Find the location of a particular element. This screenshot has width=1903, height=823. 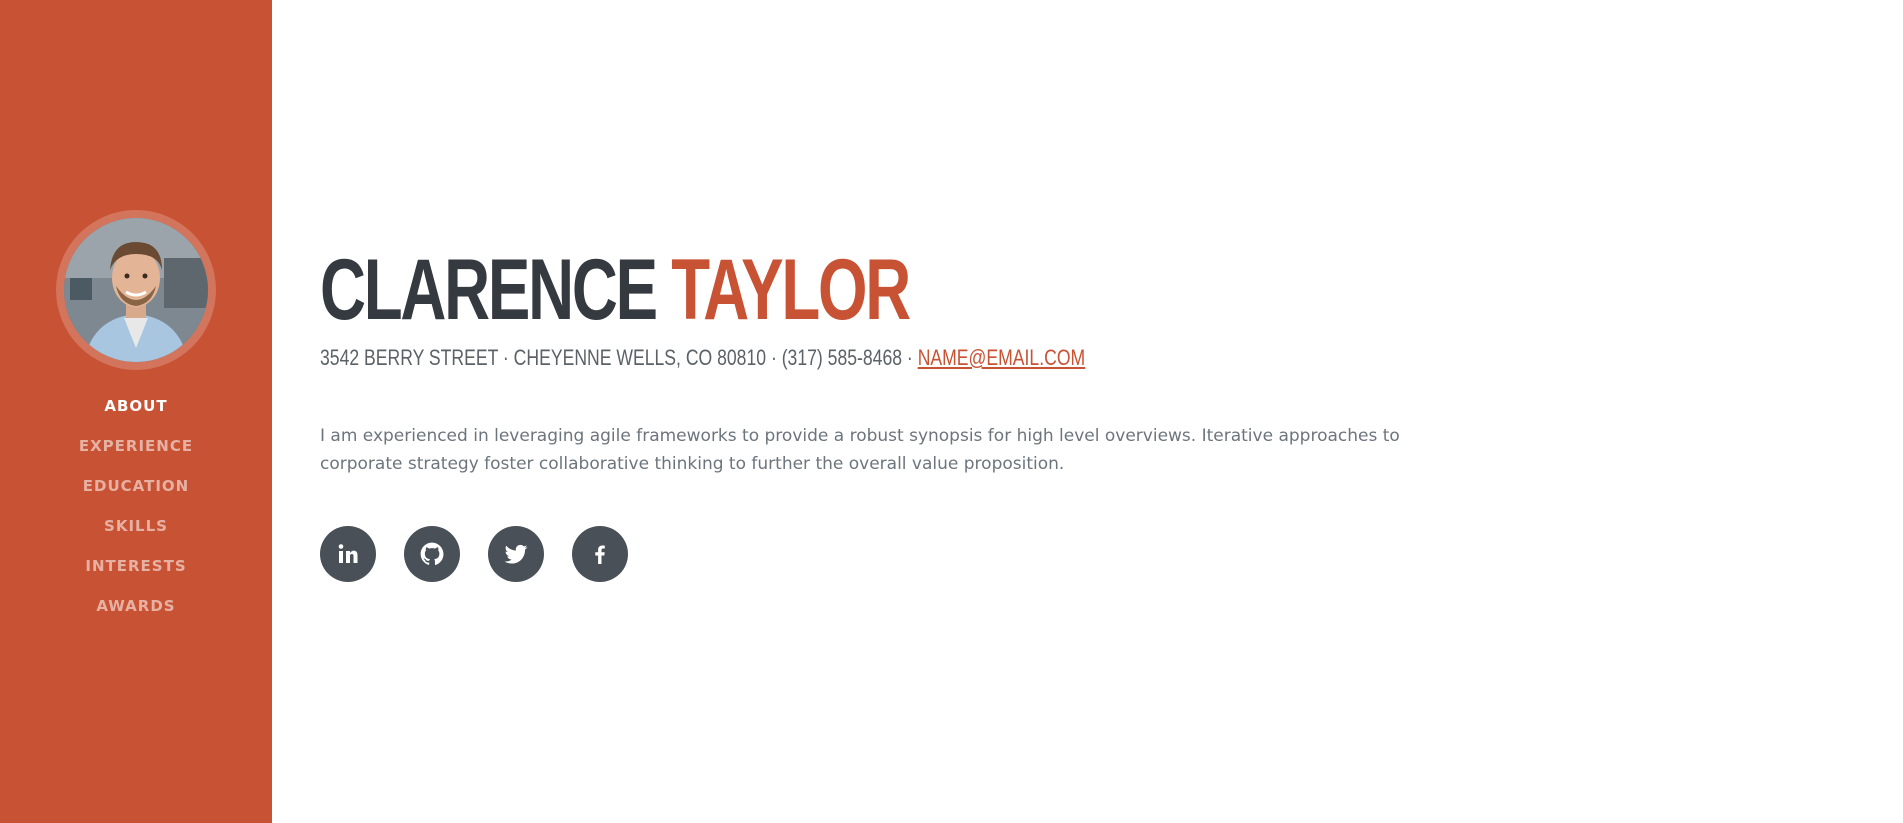

last-name: TAYLOR is located at coordinates (791, 290).